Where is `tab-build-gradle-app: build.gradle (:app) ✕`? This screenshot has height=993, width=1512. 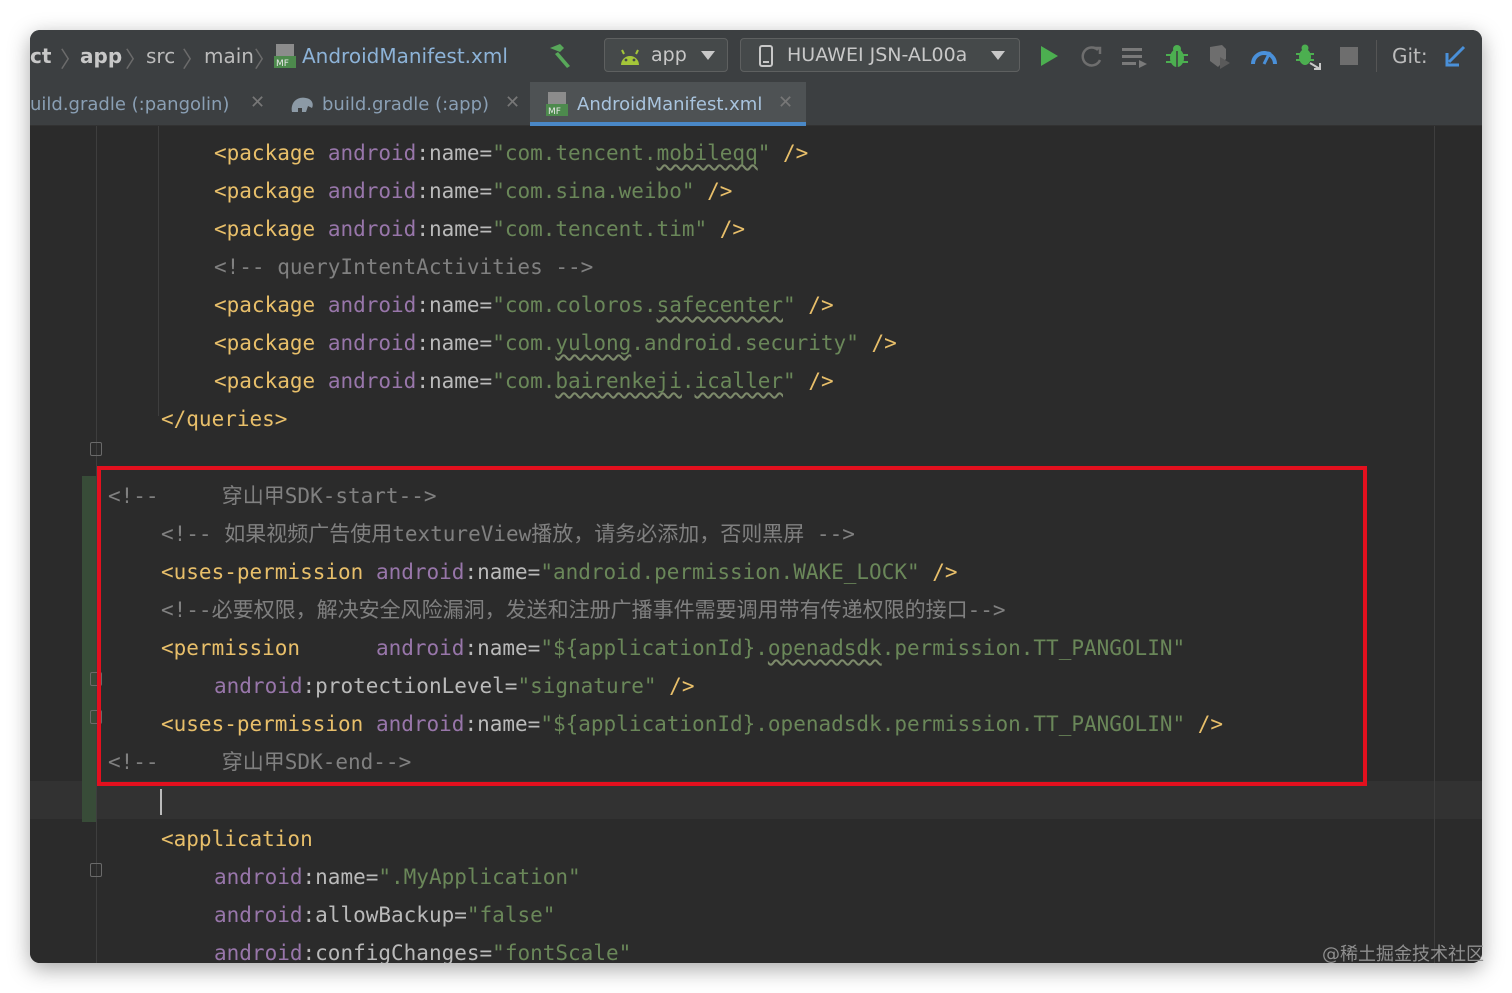
tab-build-gradle-app: build.gradle (:app) ✕ is located at coordinates (405, 104).